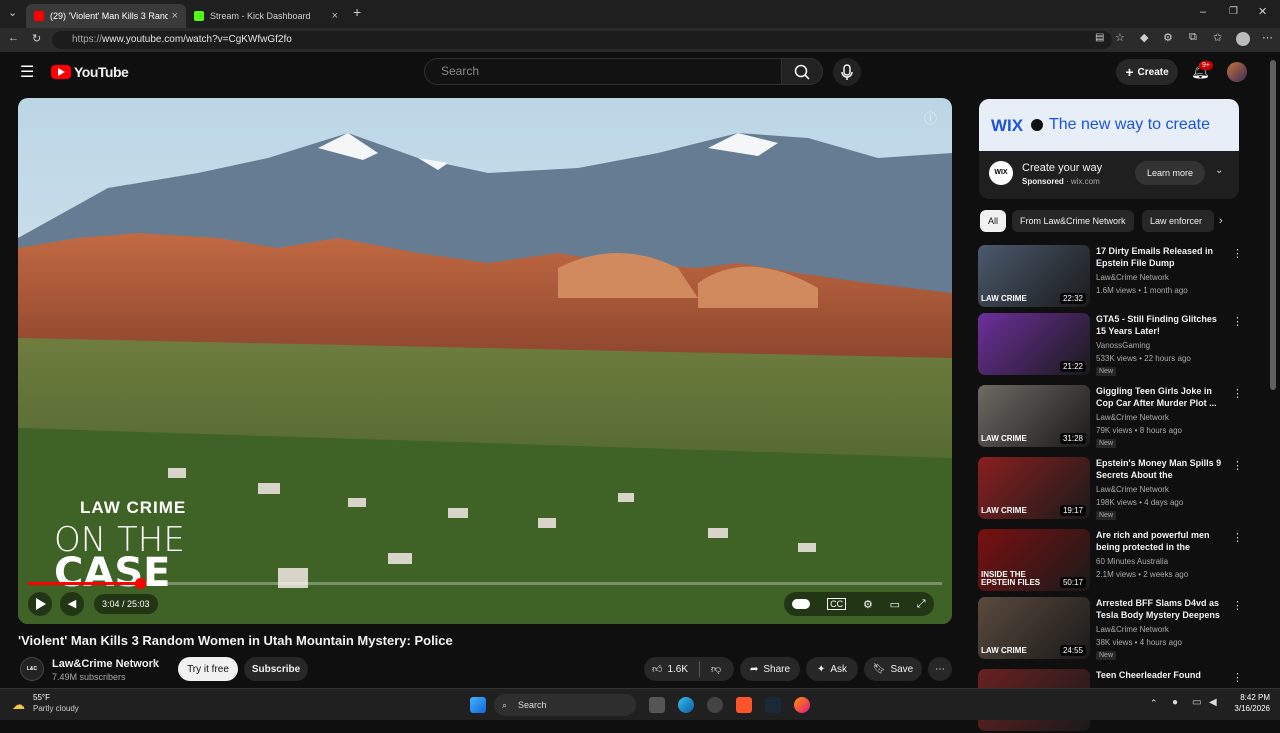  Describe the element at coordinates (1267, 37) in the screenshot. I see `more-icon: ⋯` at that location.